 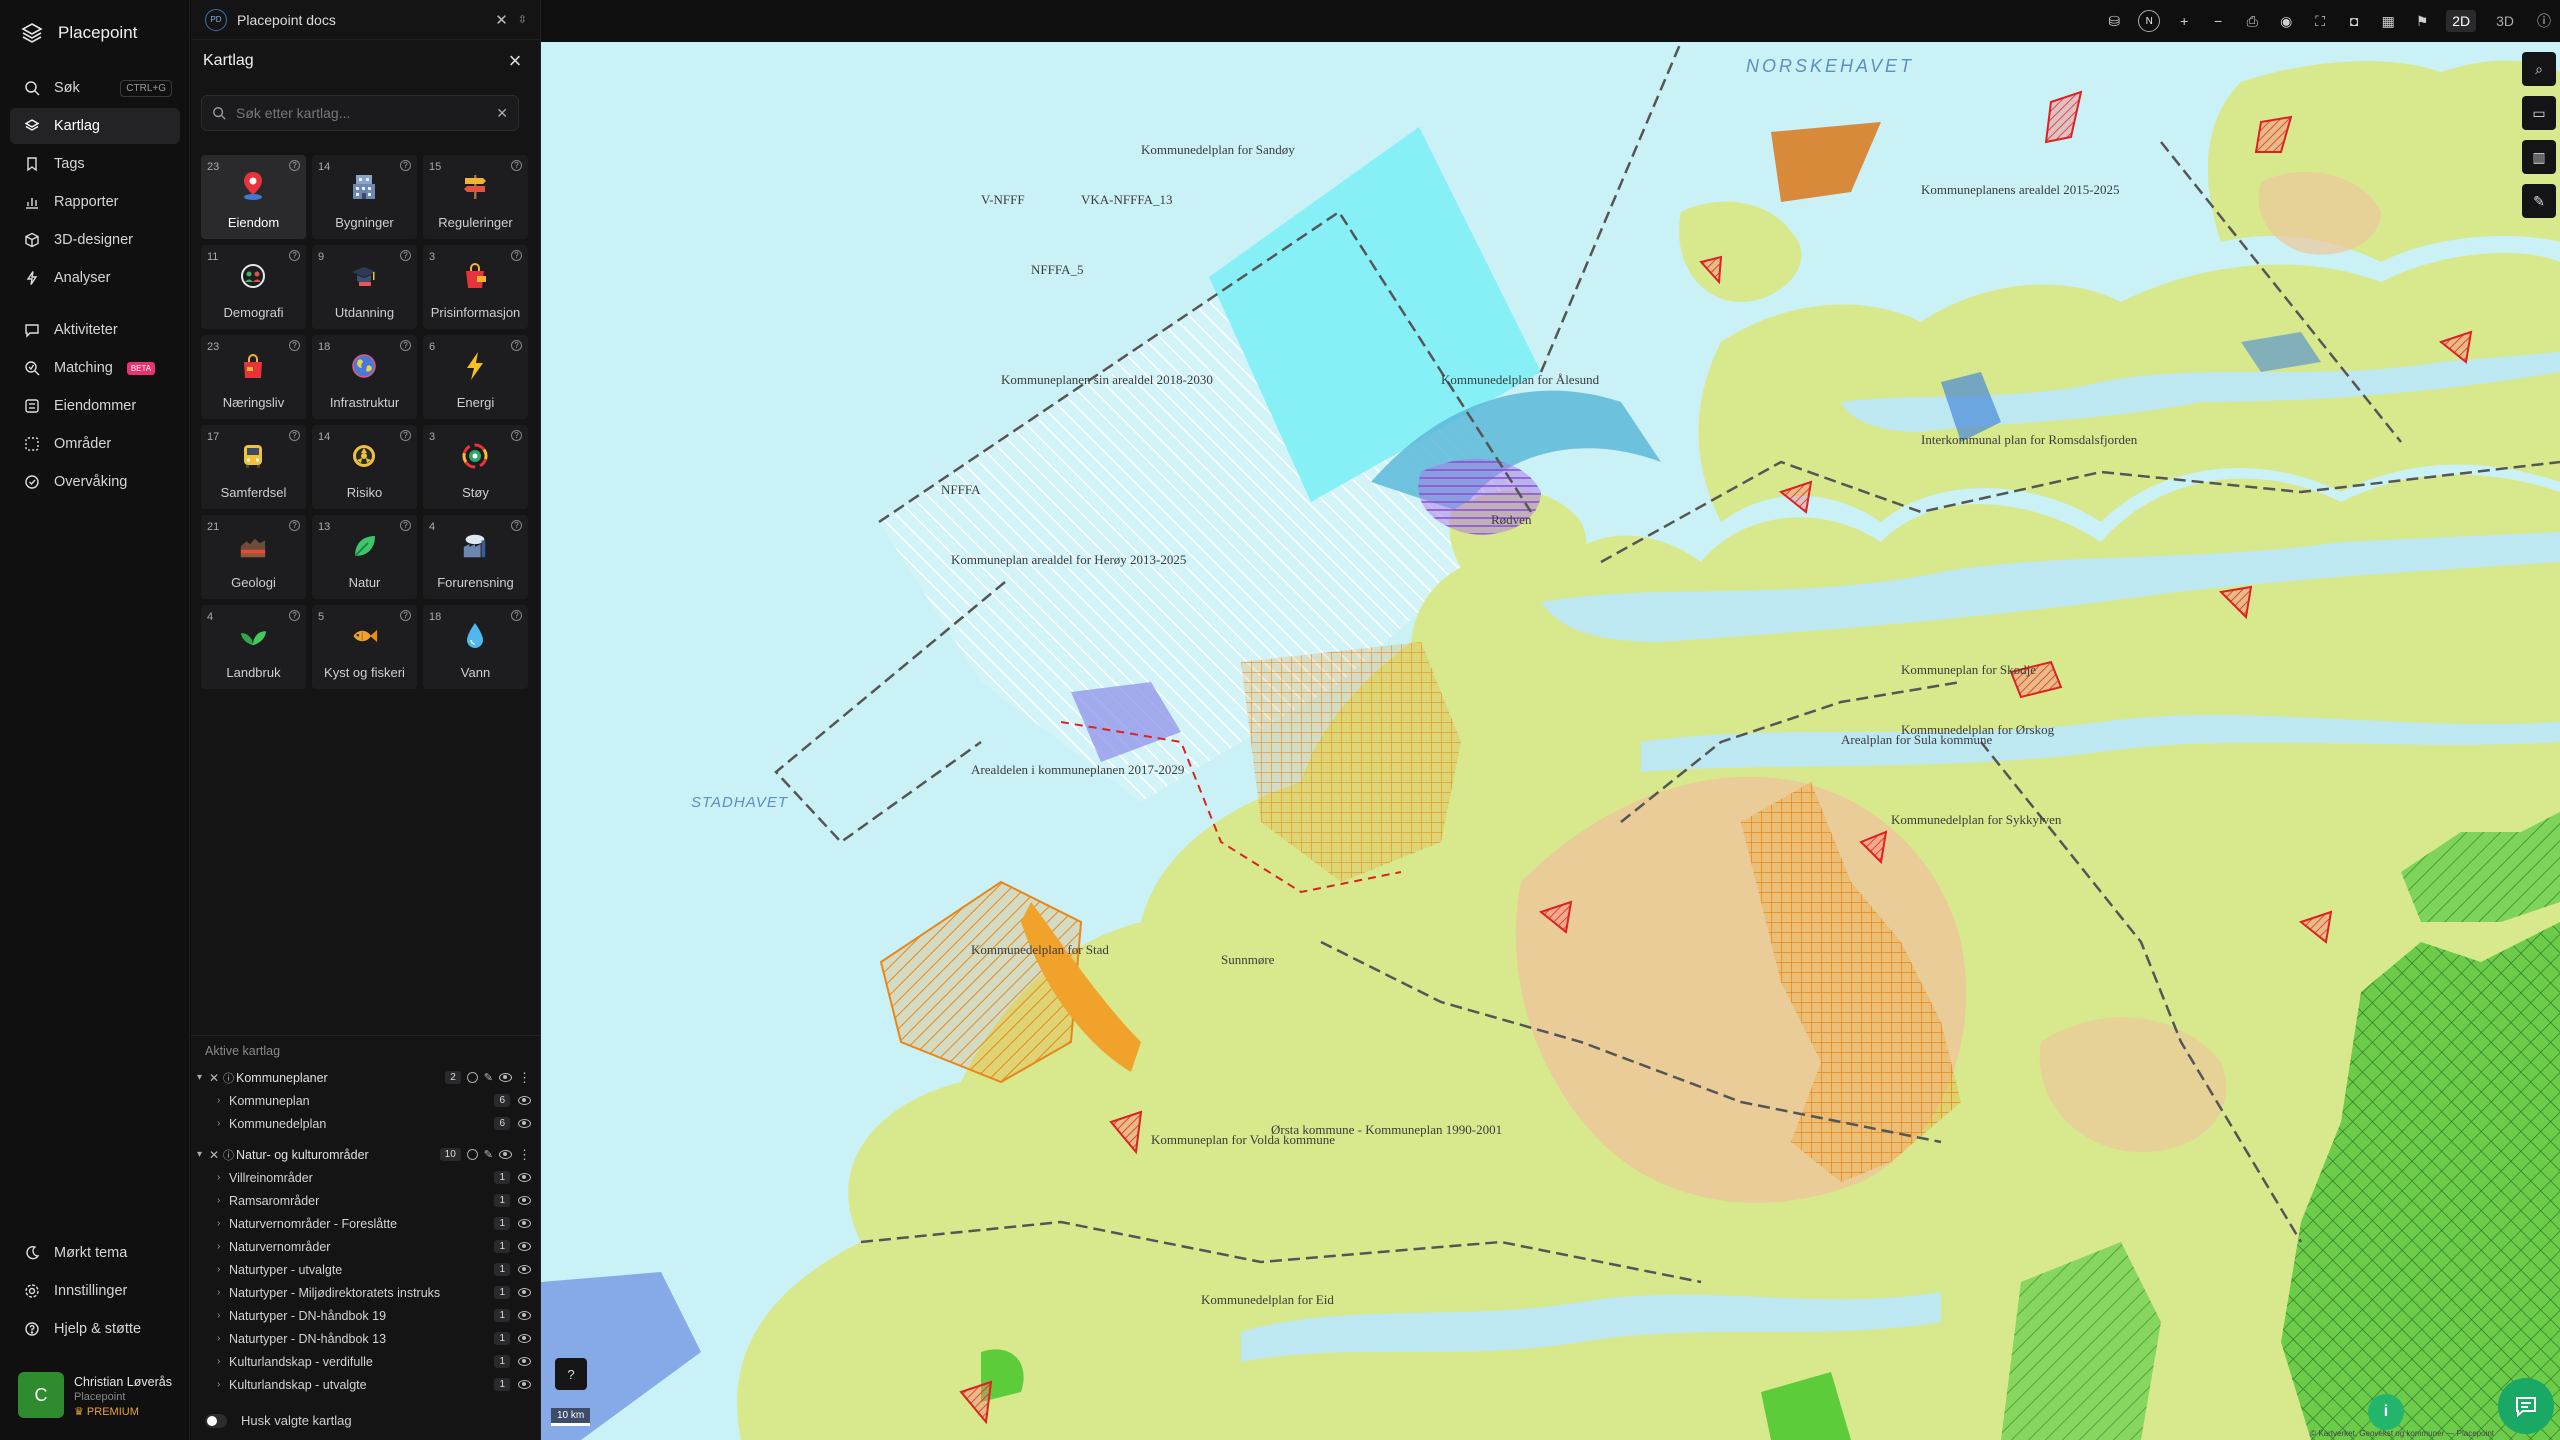 What do you see at coordinates (361, 113) in the screenshot?
I see `layer-search-input` at bounding box center [361, 113].